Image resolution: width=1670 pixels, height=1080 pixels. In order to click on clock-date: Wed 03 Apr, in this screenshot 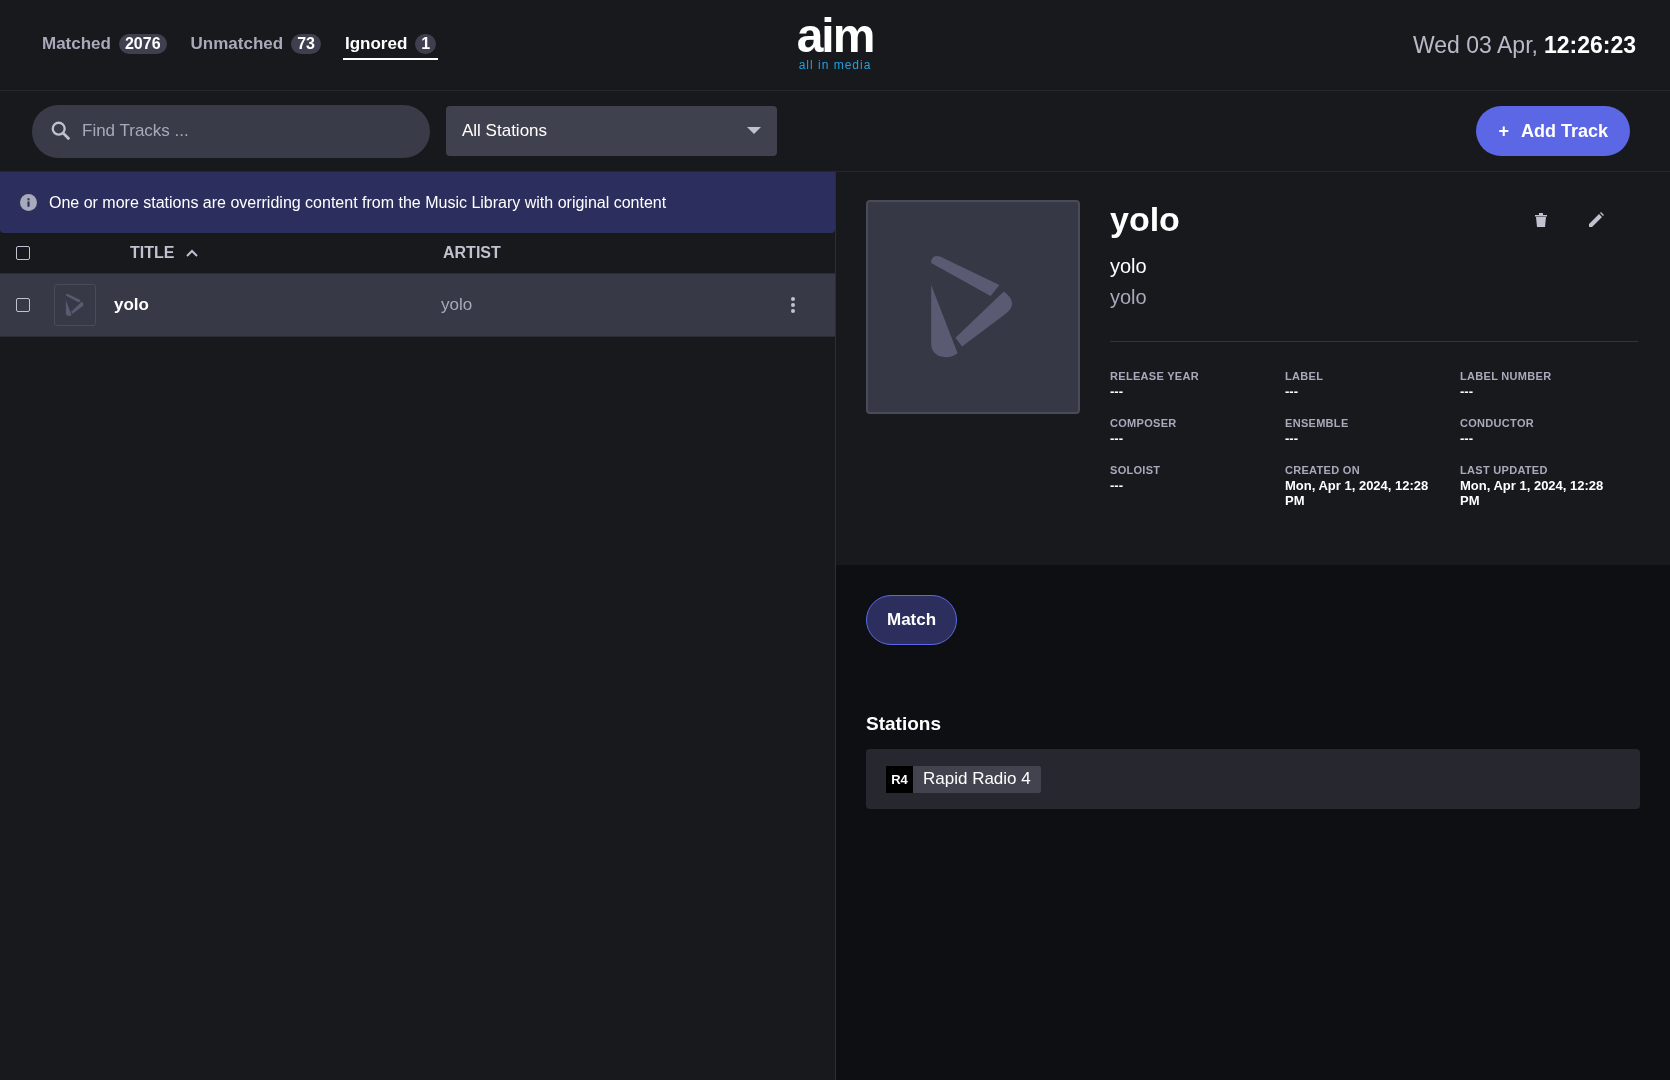, I will do `click(1475, 45)`.